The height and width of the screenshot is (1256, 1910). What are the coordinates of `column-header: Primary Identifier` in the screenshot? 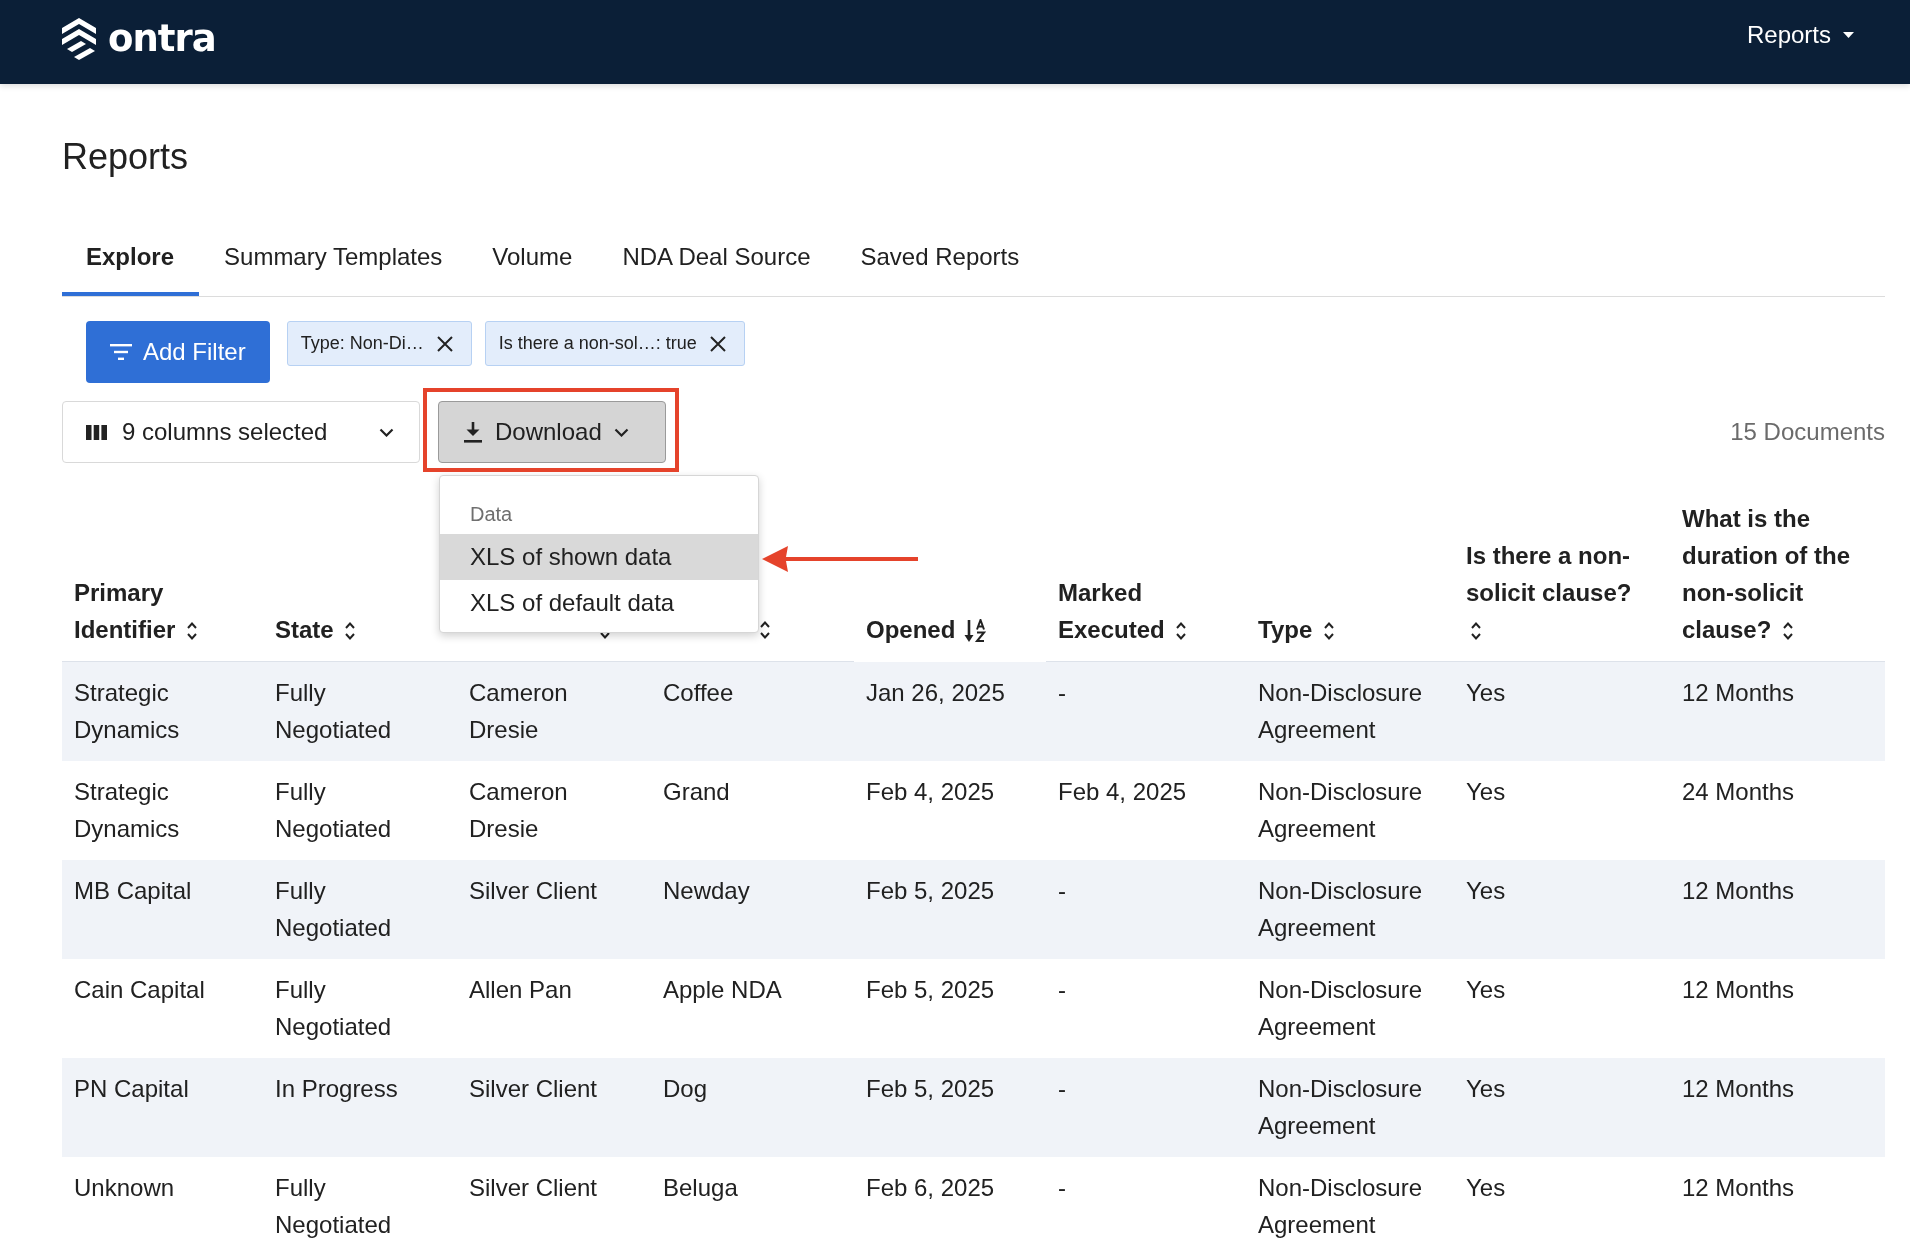 It's located at (161, 611).